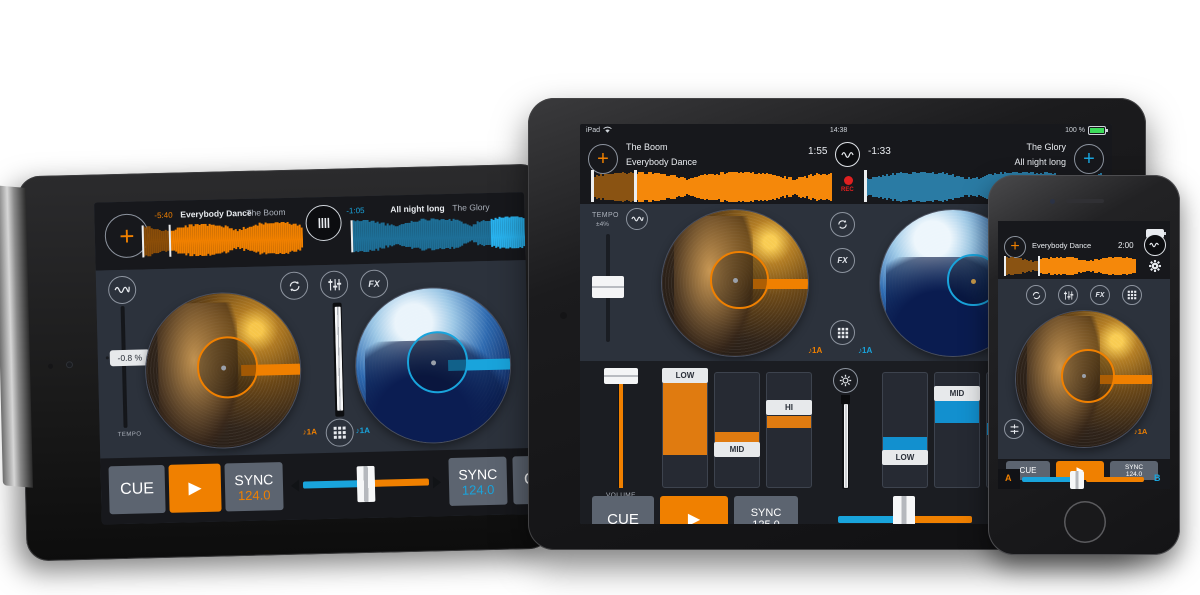 Image resolution: width=1200 pixels, height=595 pixels. What do you see at coordinates (957, 393) in the screenshot?
I see `deck-b-eq-mid-cap: MID` at bounding box center [957, 393].